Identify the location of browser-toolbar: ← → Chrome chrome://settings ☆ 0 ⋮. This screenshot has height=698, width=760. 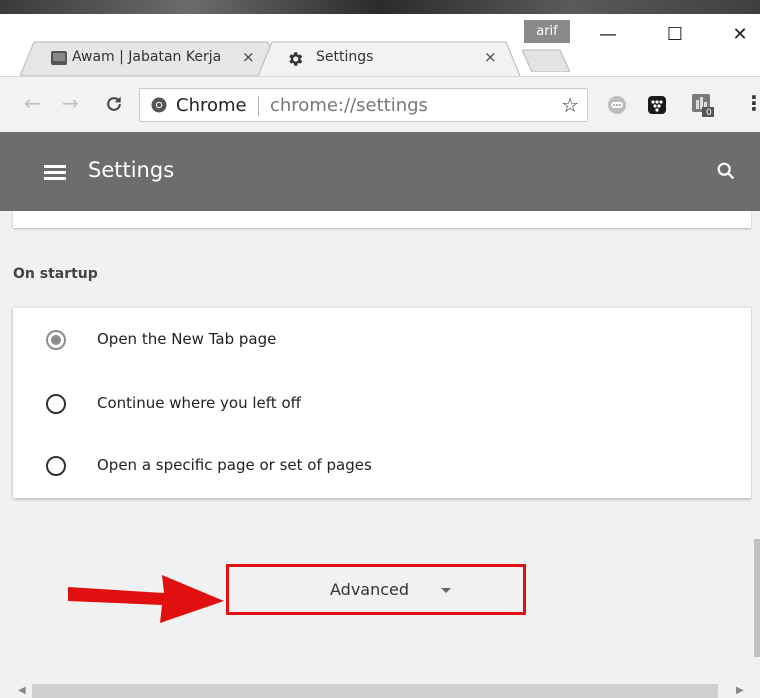
(380, 104).